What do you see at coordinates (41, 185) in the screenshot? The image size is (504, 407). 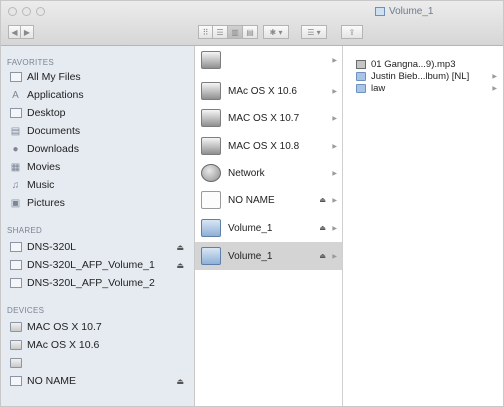 I see `sidebar-item-label: Music` at bounding box center [41, 185].